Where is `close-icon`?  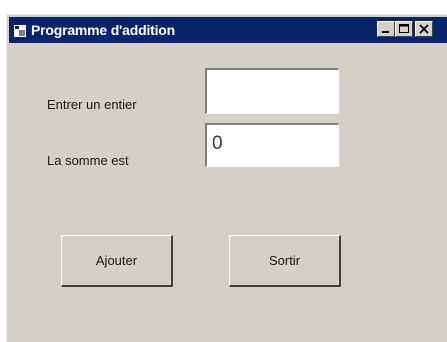
close-icon is located at coordinates (424, 29).